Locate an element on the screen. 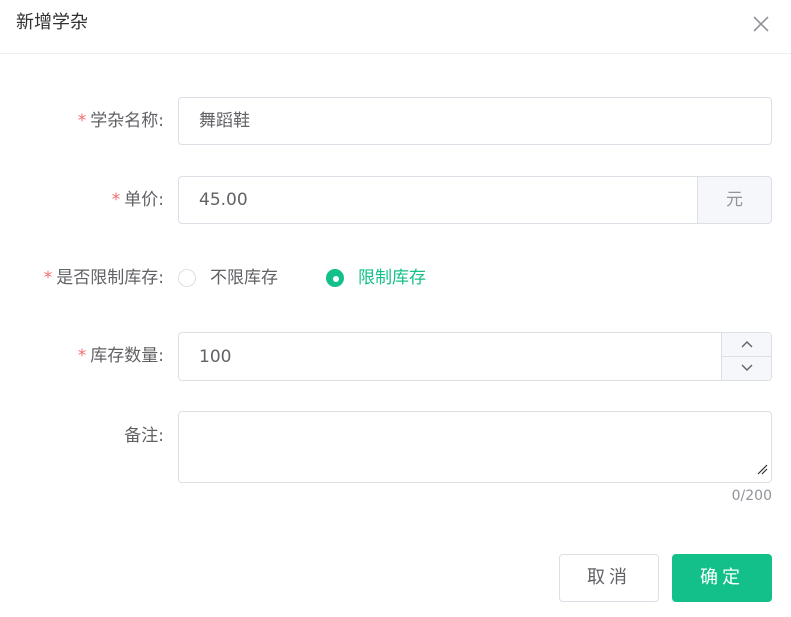 This screenshot has height=617, width=791. chevron-up-icon is located at coordinates (747, 344).